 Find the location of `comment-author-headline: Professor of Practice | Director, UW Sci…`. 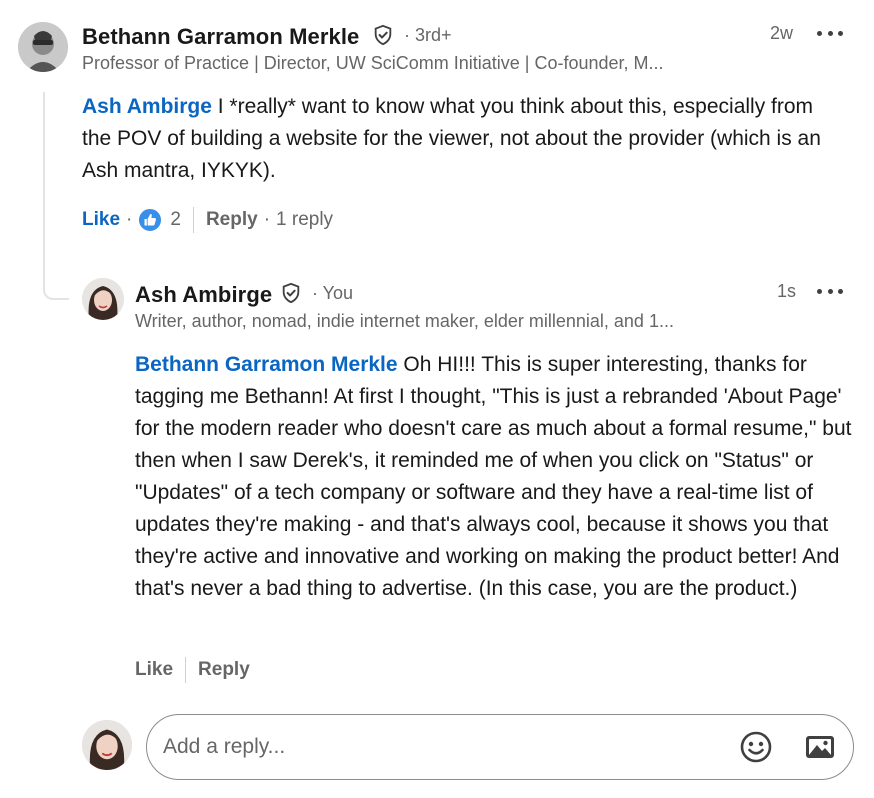

comment-author-headline: Professor of Practice | Director, UW Sci… is located at coordinates (373, 63).